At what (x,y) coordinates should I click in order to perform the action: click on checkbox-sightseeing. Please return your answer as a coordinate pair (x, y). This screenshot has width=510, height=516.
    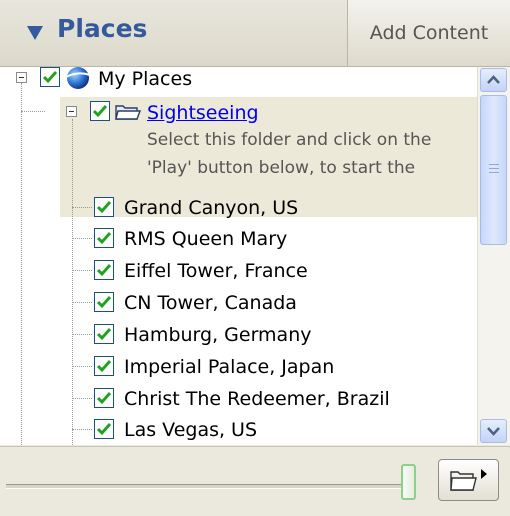
    Looking at the image, I should click on (100, 111).